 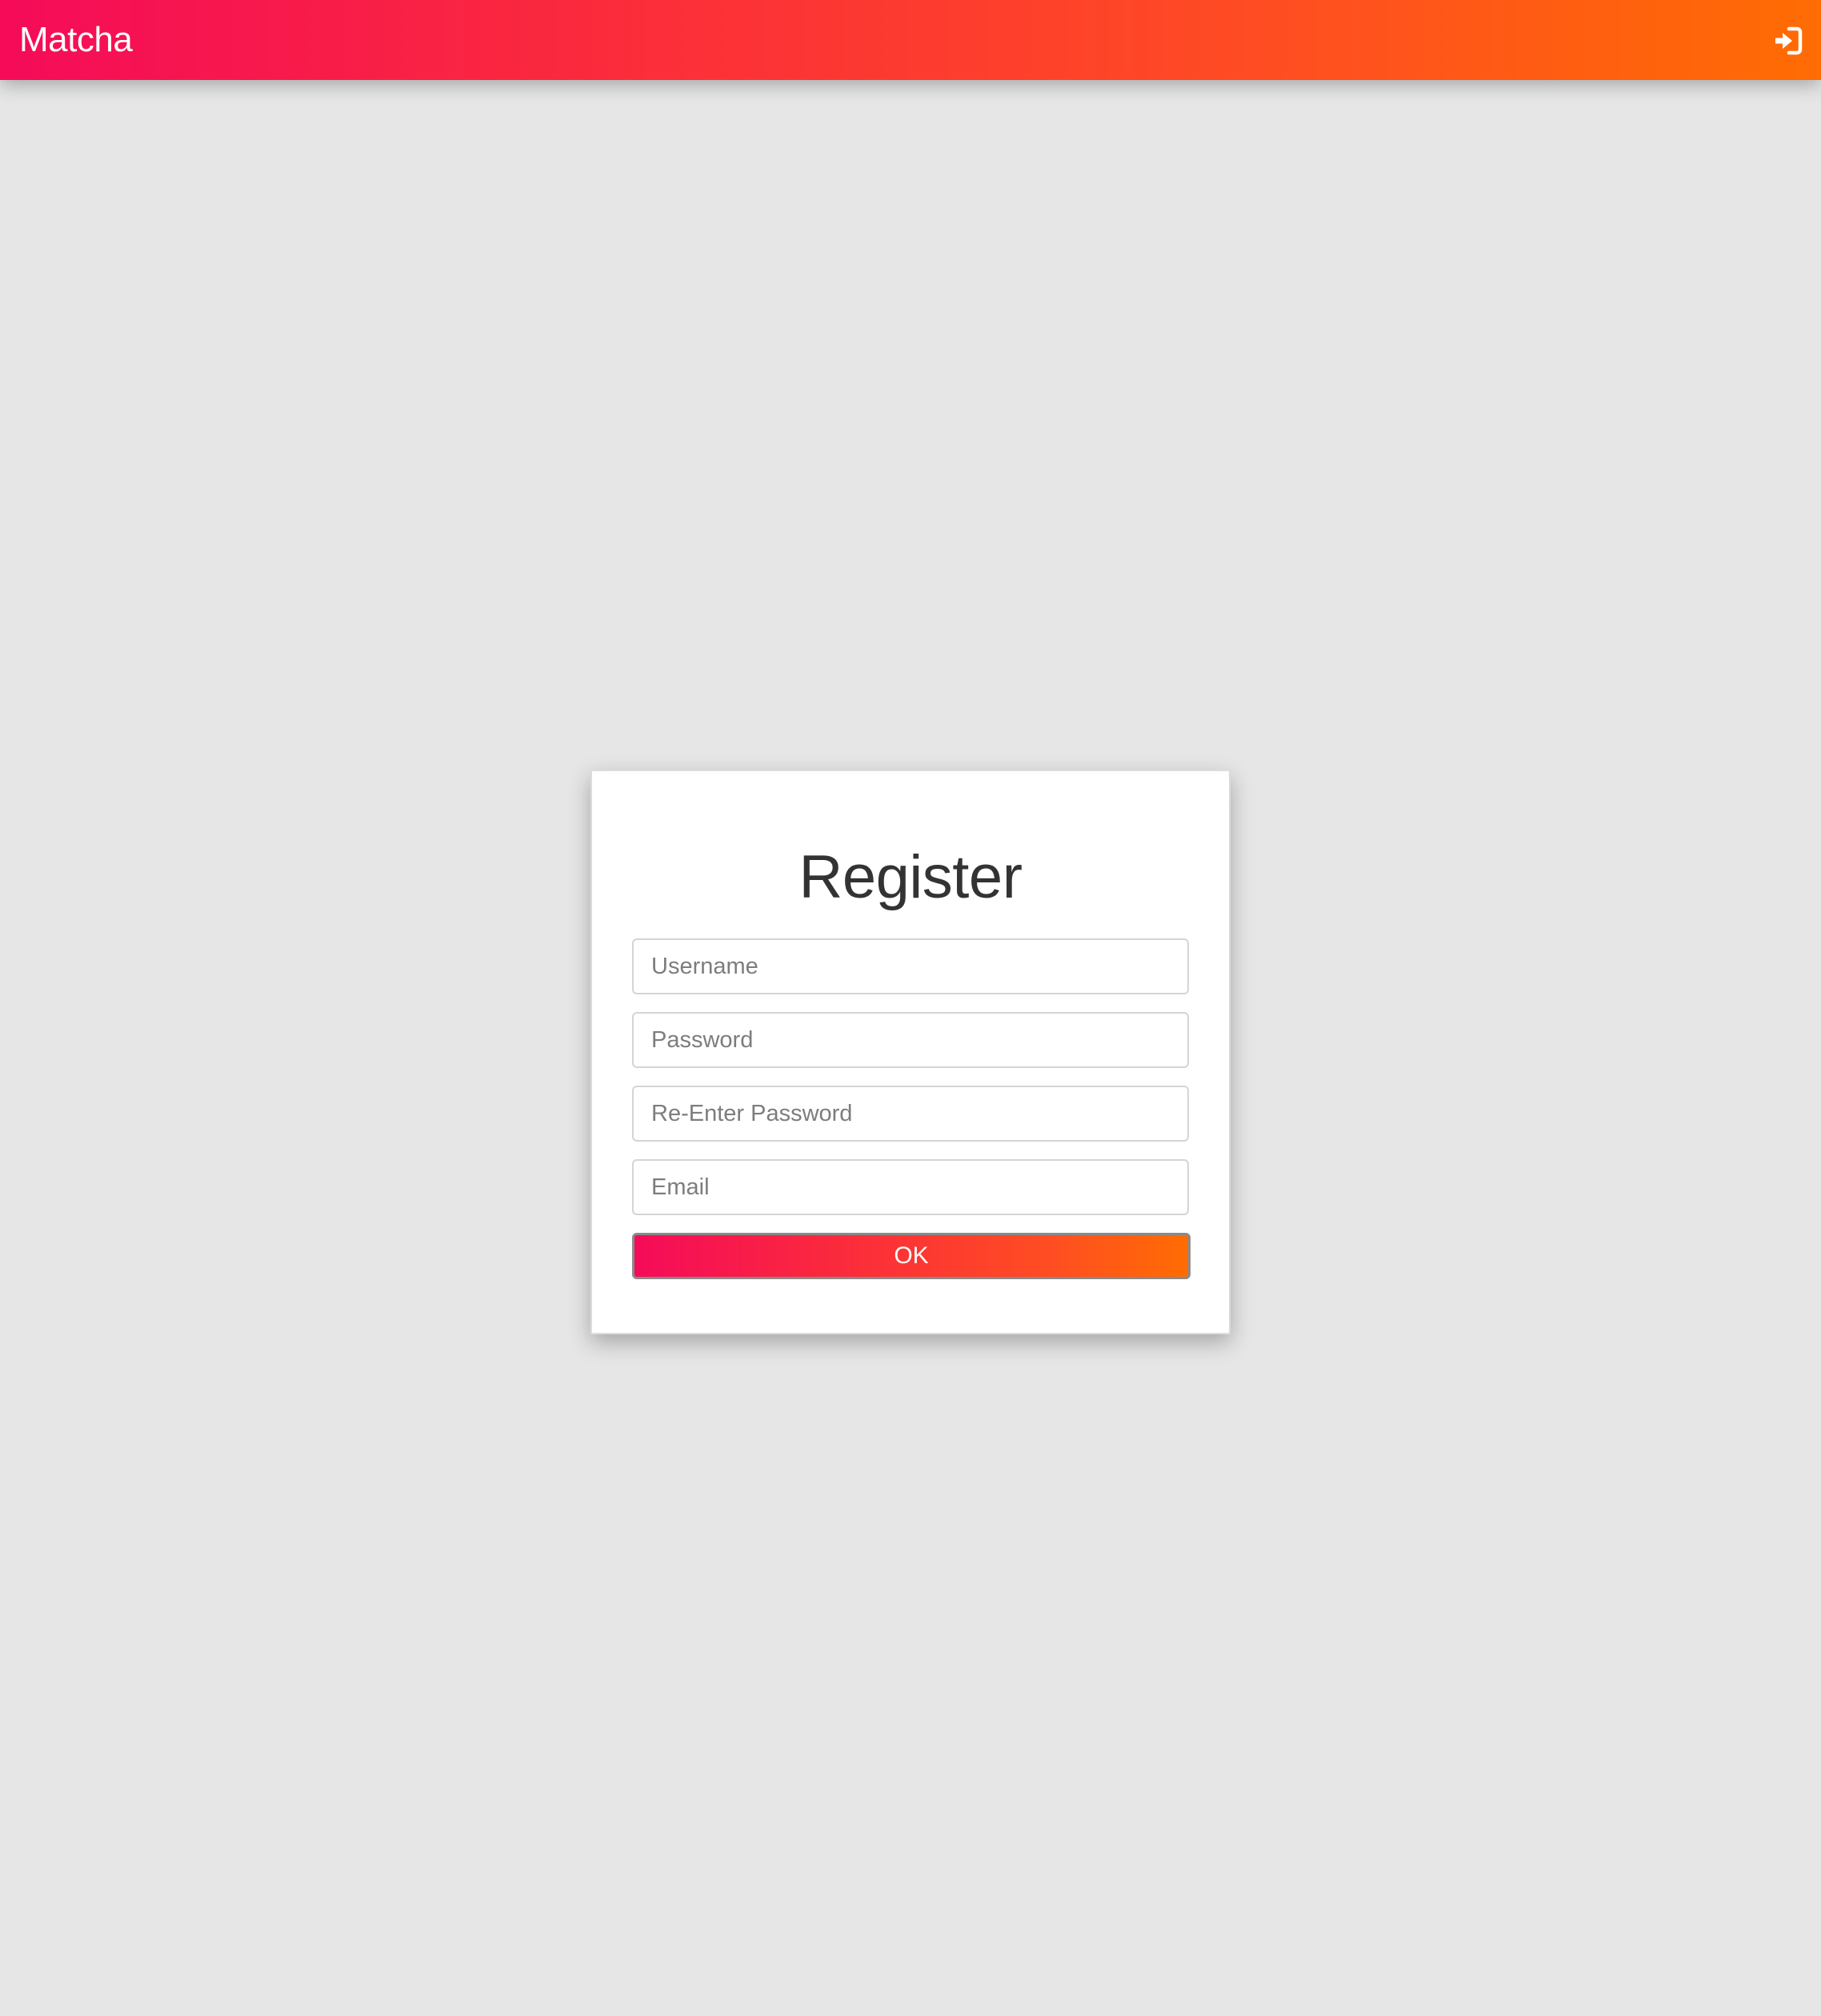 What do you see at coordinates (910, 1040) in the screenshot?
I see `password-input` at bounding box center [910, 1040].